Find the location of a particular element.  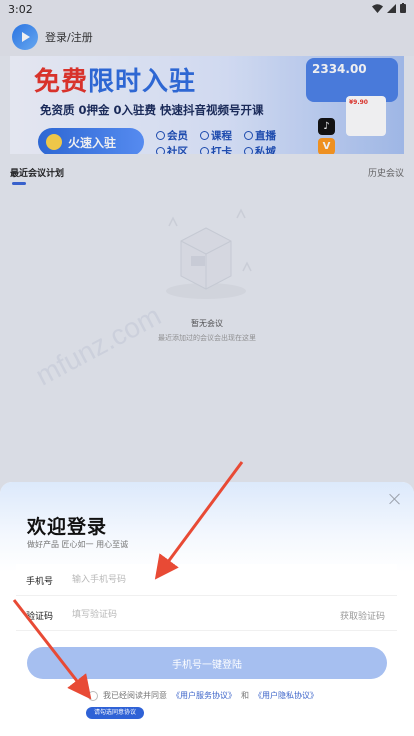

banner-features: 会员 课程 直播 社区 打卡 私域 is located at coordinates (221, 141).